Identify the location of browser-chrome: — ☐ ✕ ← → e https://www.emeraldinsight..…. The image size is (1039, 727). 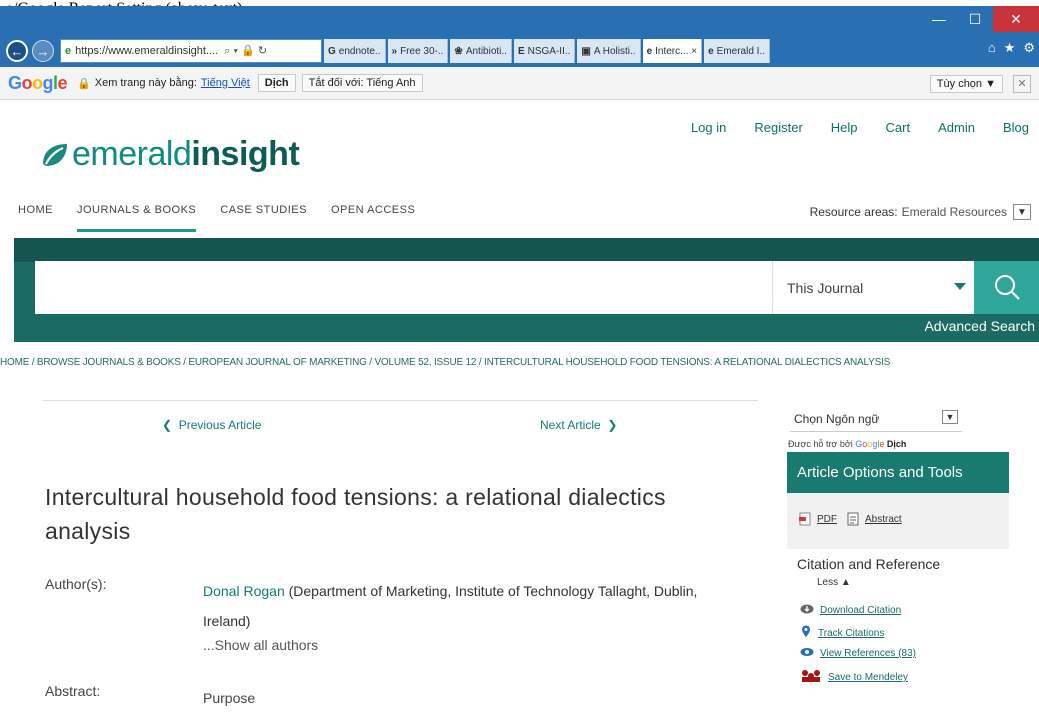
(519, 36).